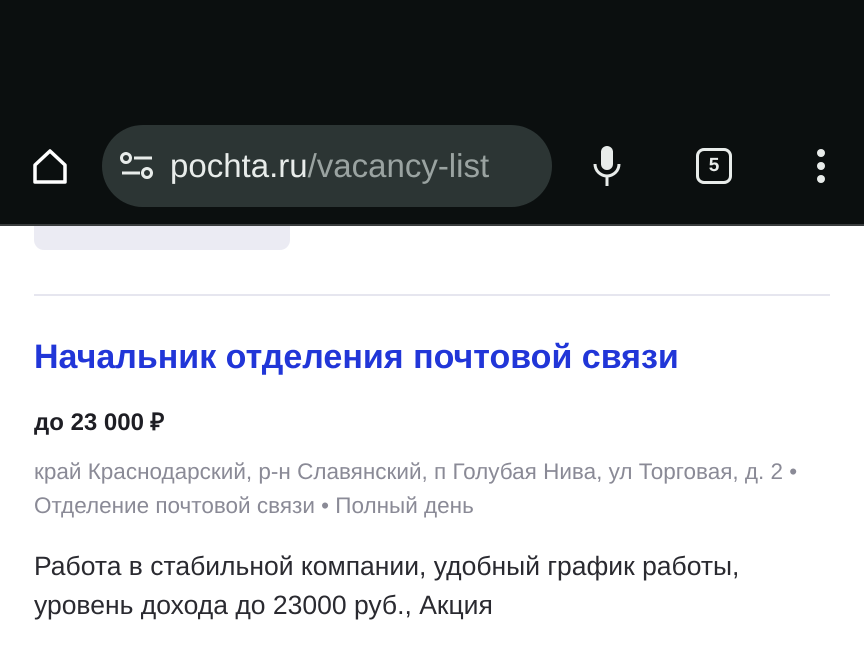 The height and width of the screenshot is (646, 864). What do you see at coordinates (821, 166) in the screenshot?
I see `menu-icon` at bounding box center [821, 166].